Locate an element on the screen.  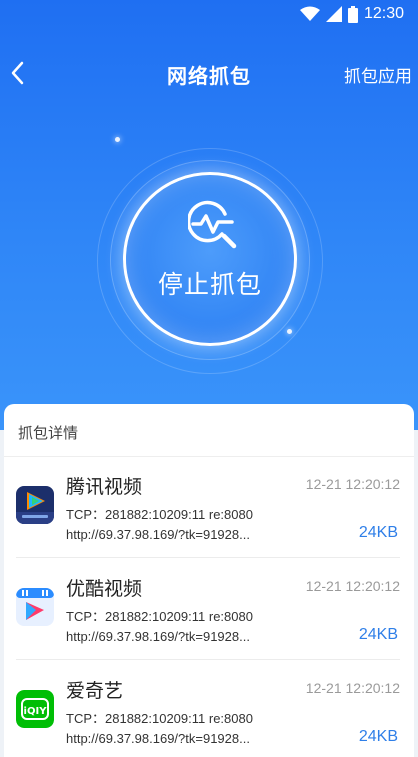
cellular-signal-icon is located at coordinates (333, 14).